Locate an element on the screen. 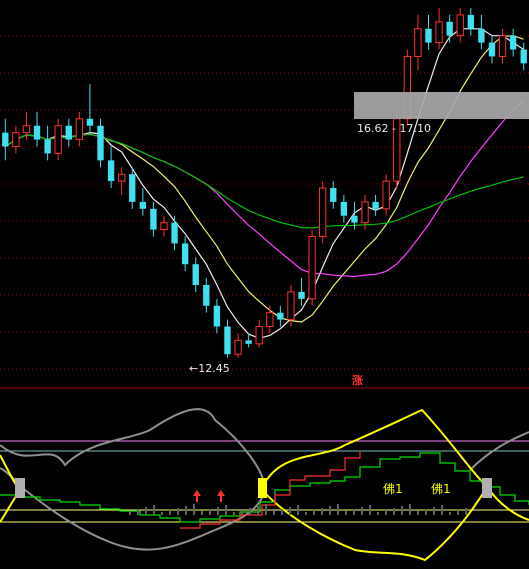  signal-label-1: 佛1 is located at coordinates (393, 489).